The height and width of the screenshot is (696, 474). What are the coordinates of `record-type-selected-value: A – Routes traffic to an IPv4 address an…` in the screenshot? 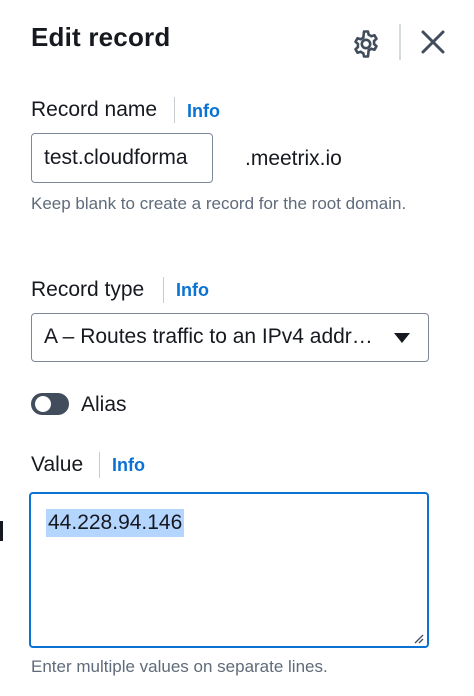 It's located at (211, 336).